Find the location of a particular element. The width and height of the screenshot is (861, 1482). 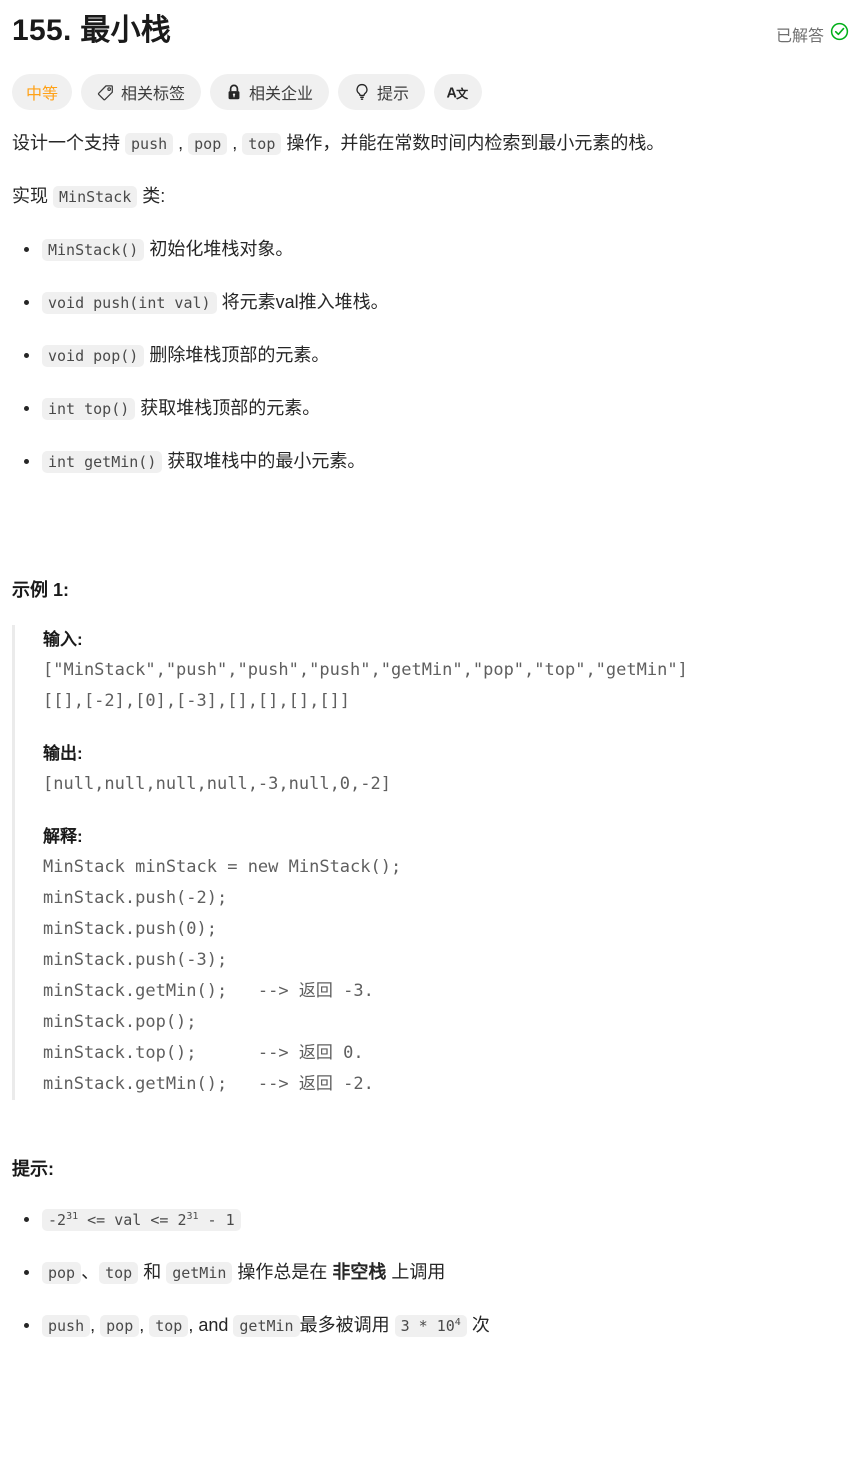

desc-text-1: 设计一个支持 is located at coordinates (69, 143).